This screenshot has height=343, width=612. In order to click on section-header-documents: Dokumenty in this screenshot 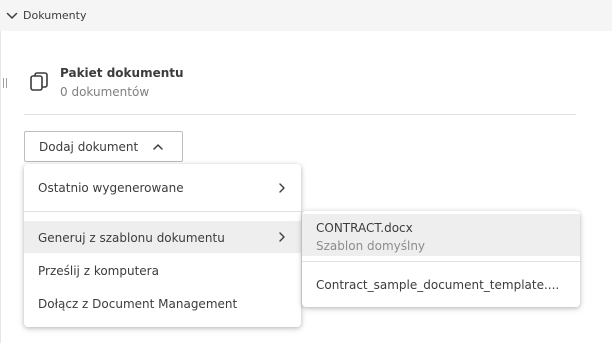, I will do `click(306, 15)`.